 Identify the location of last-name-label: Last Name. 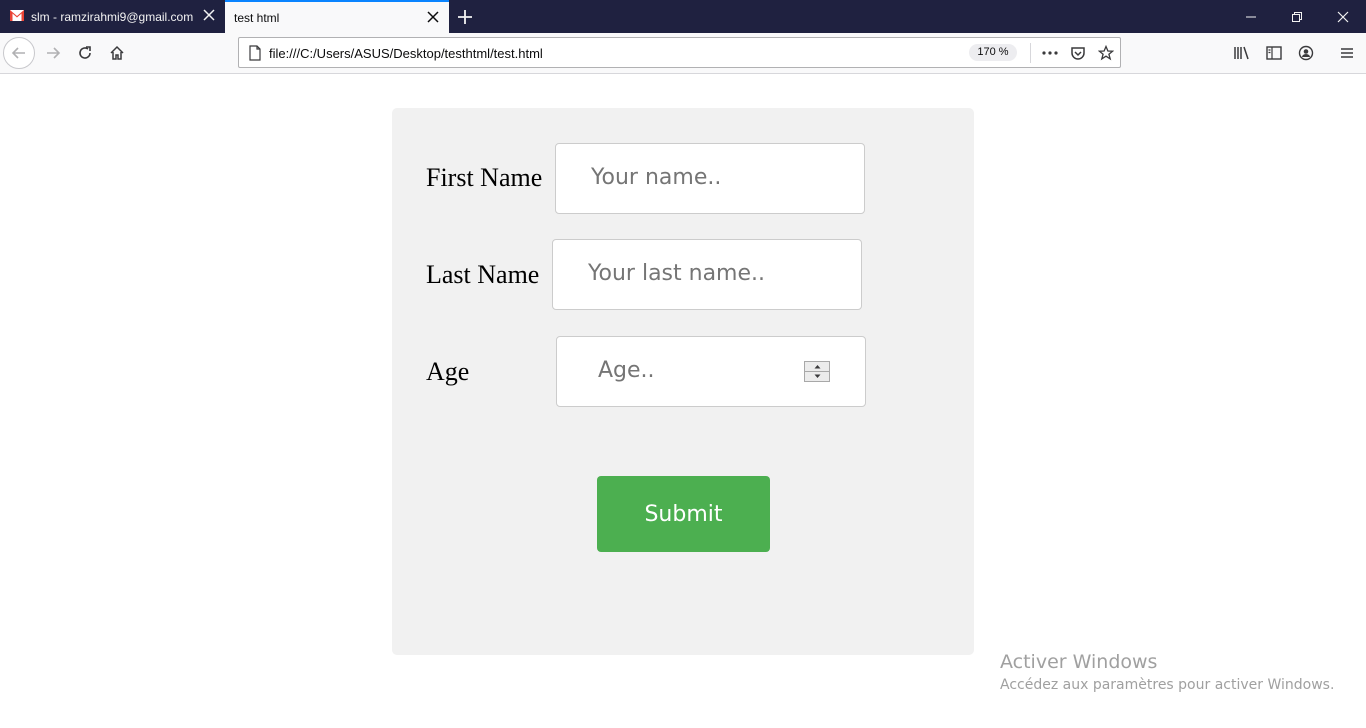
(483, 274).